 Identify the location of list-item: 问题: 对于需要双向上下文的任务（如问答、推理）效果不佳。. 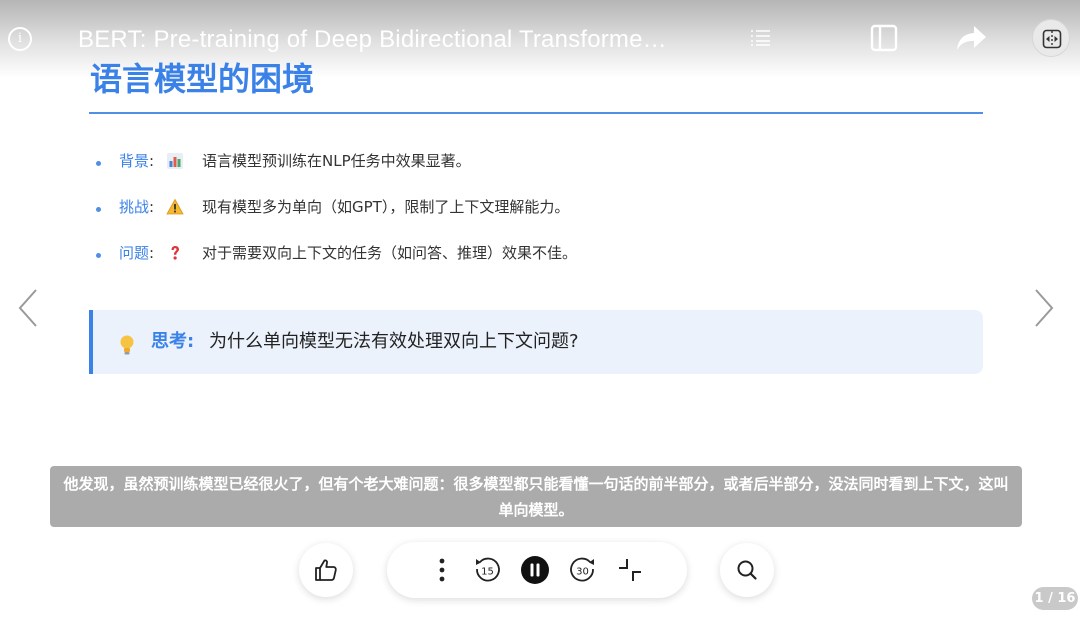
(526, 261).